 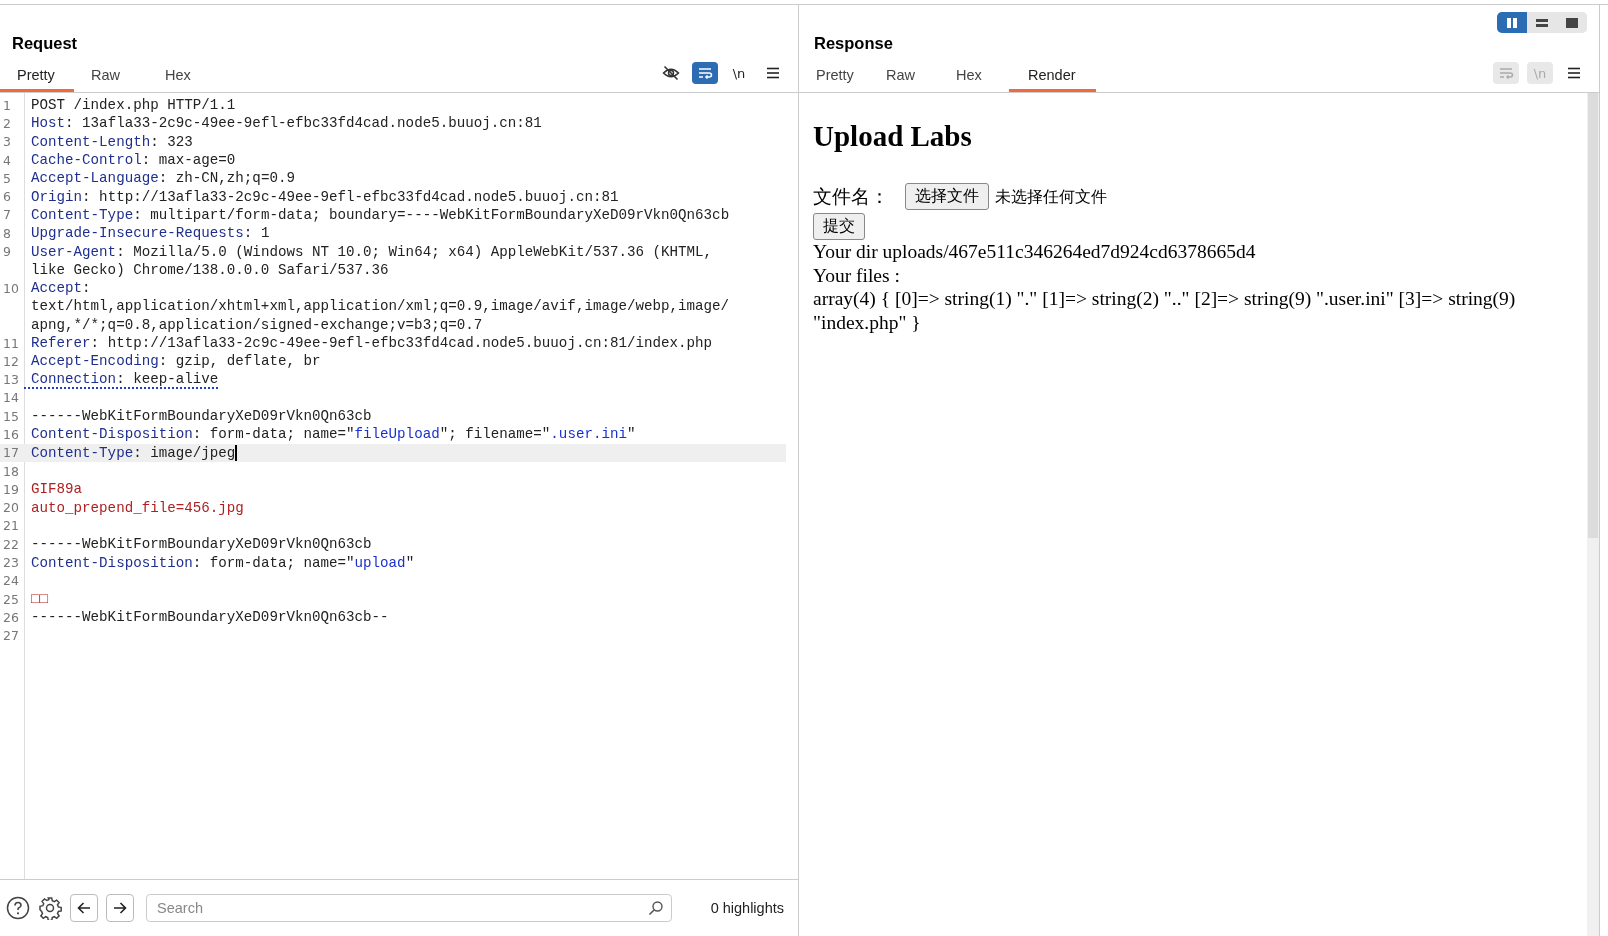 I want to click on line-number: 13, so click(x=11, y=380).